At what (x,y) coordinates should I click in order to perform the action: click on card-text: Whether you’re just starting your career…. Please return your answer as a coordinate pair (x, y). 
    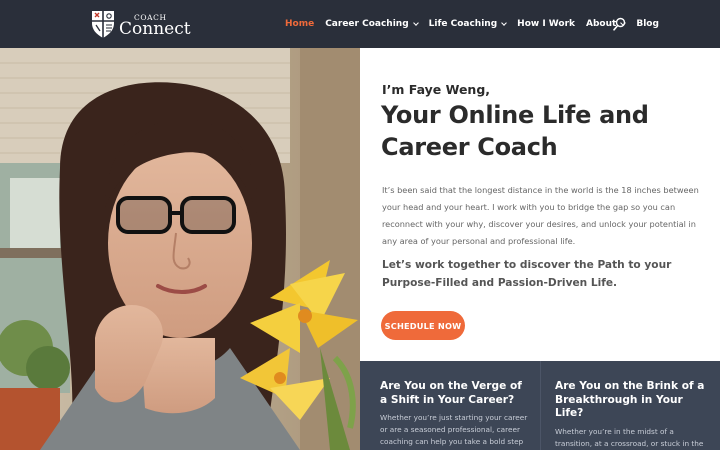
    Looking at the image, I should click on (454, 429).